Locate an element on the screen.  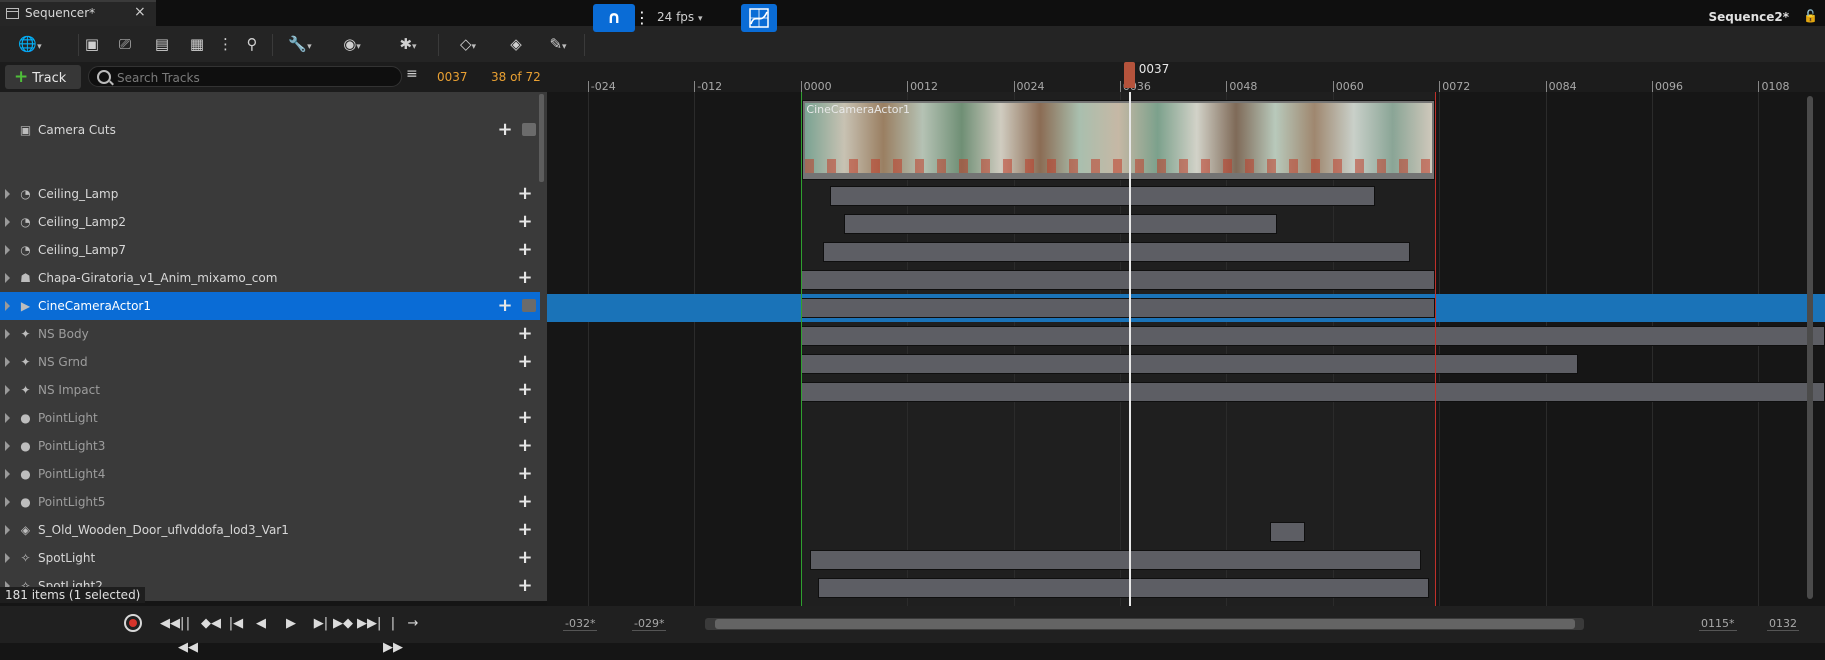
timeline-horizontal-scroll-thumb is located at coordinates (1145, 624).